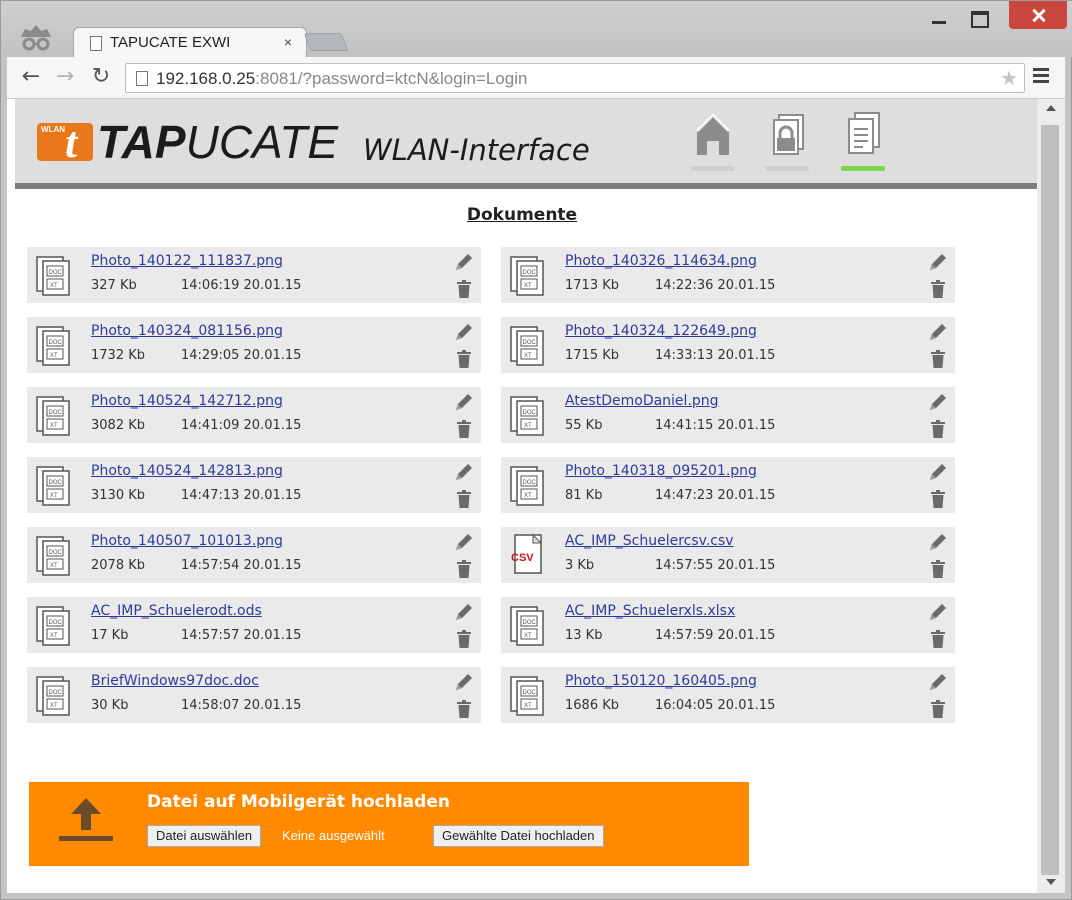  I want to click on new-tab-button, so click(326, 42).